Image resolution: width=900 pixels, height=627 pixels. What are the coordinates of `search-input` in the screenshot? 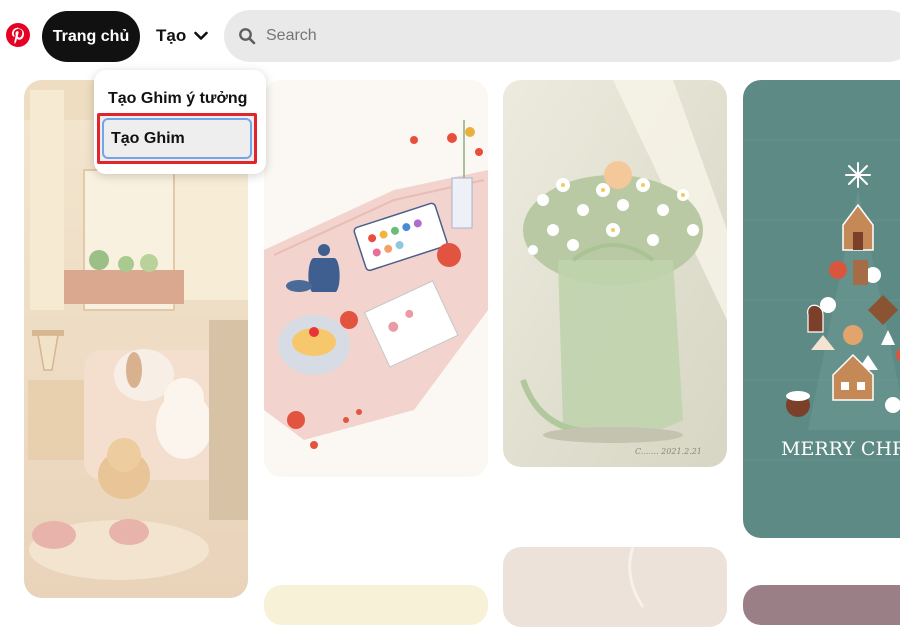 It's located at (566, 36).